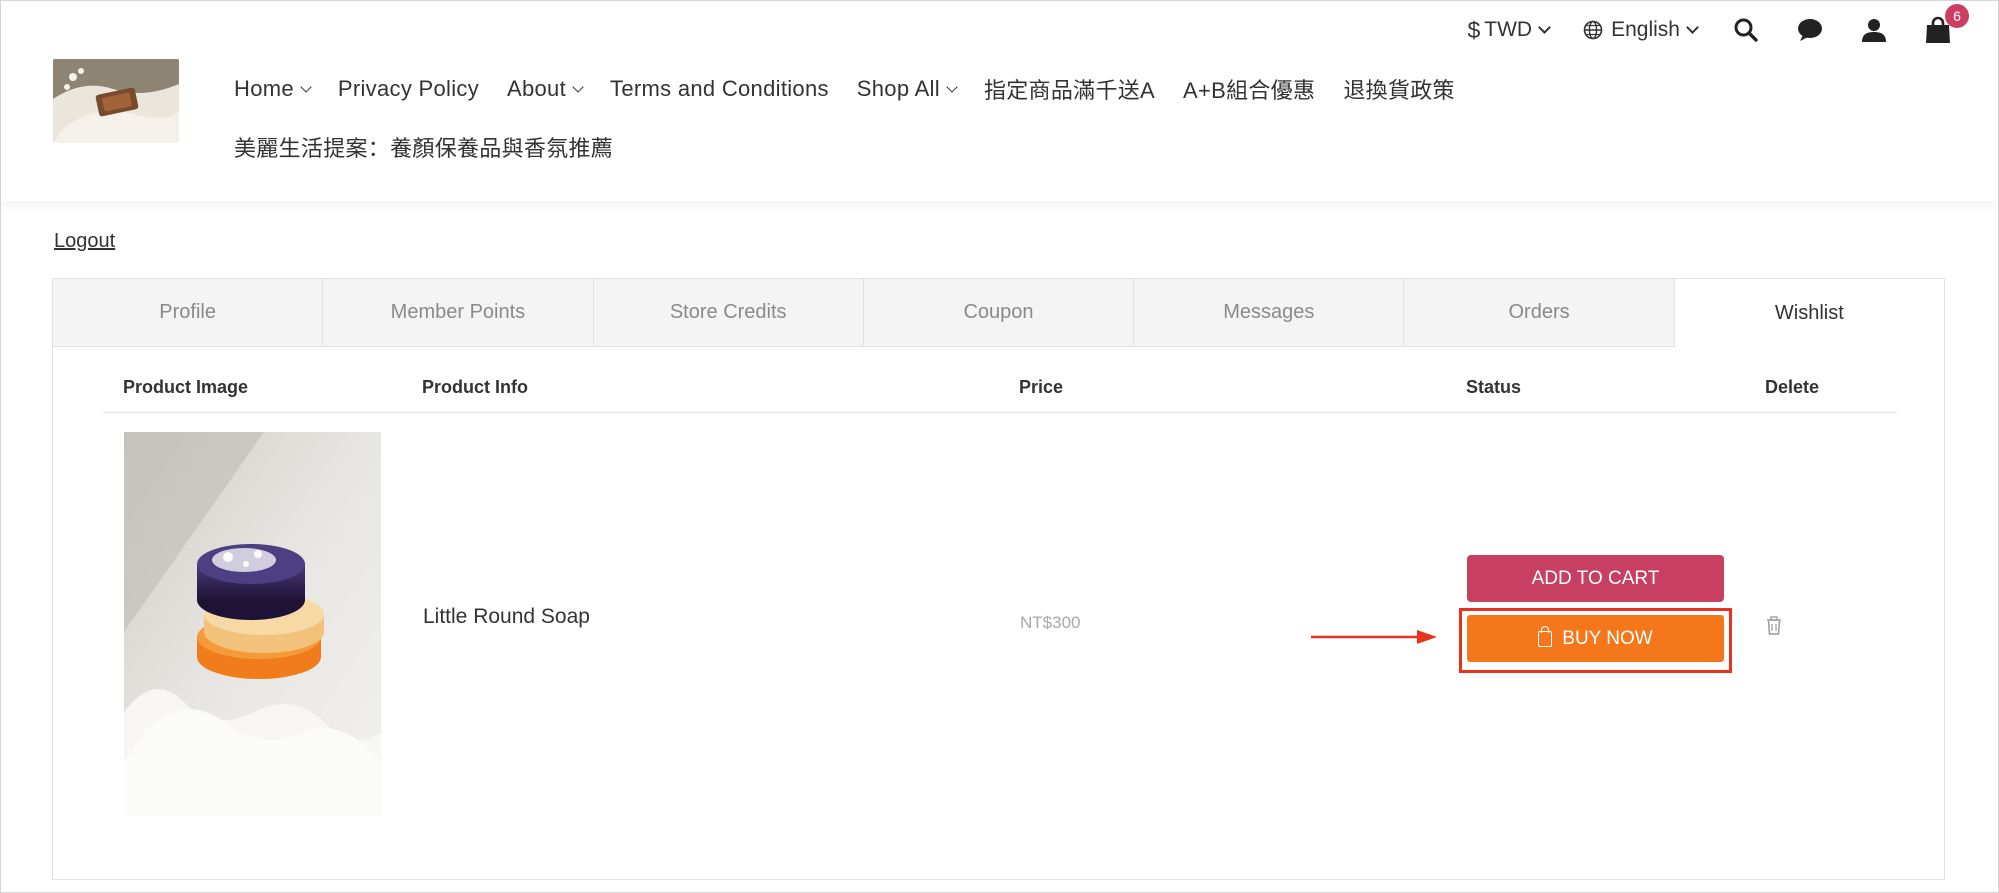  I want to click on header-product-info: Product Info, so click(475, 387).